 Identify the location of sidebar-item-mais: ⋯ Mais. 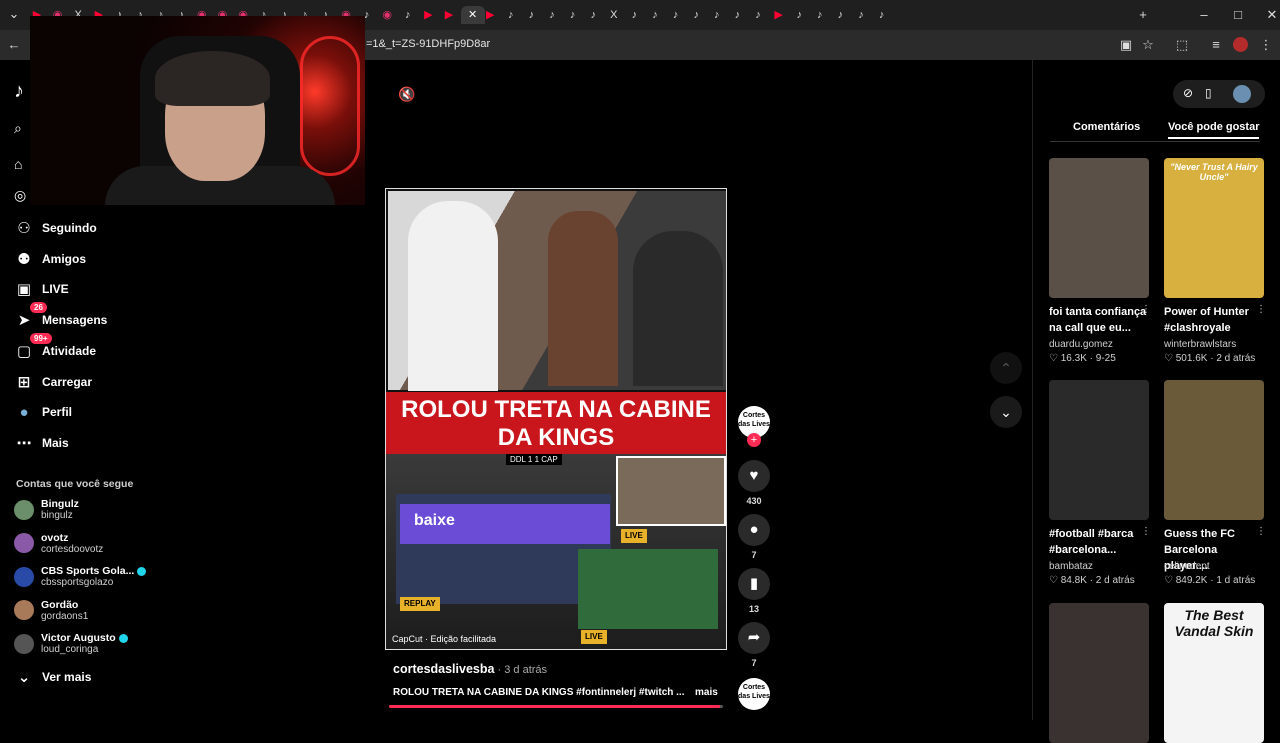
(41, 443).